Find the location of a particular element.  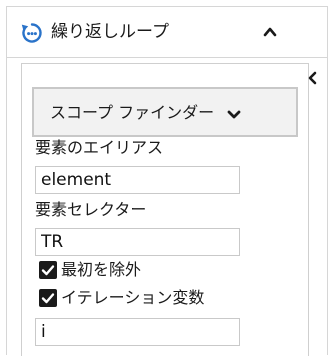

side-collapse-button is located at coordinates (313, 78).